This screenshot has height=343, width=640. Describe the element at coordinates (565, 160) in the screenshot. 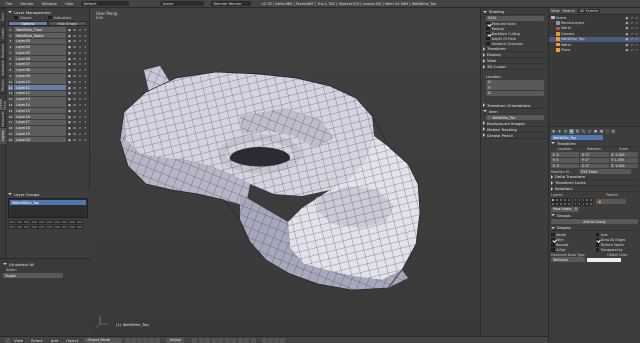

I see `transform-value-field: Y: 0` at that location.